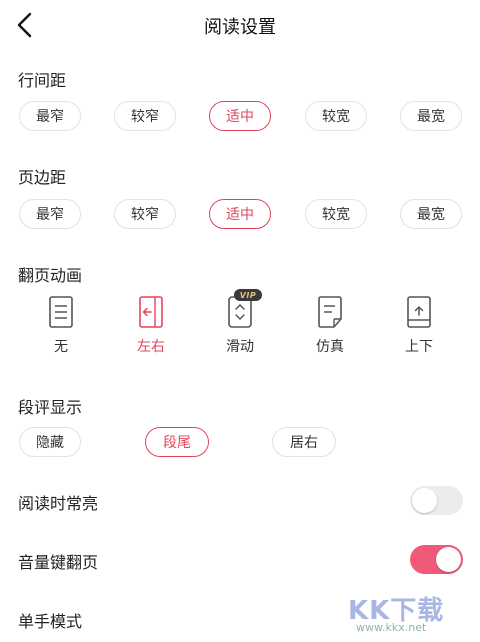 This screenshot has height=642, width=480. I want to click on margin-options: 最窄 较窄 适中 较宽 最宽, so click(240, 216).